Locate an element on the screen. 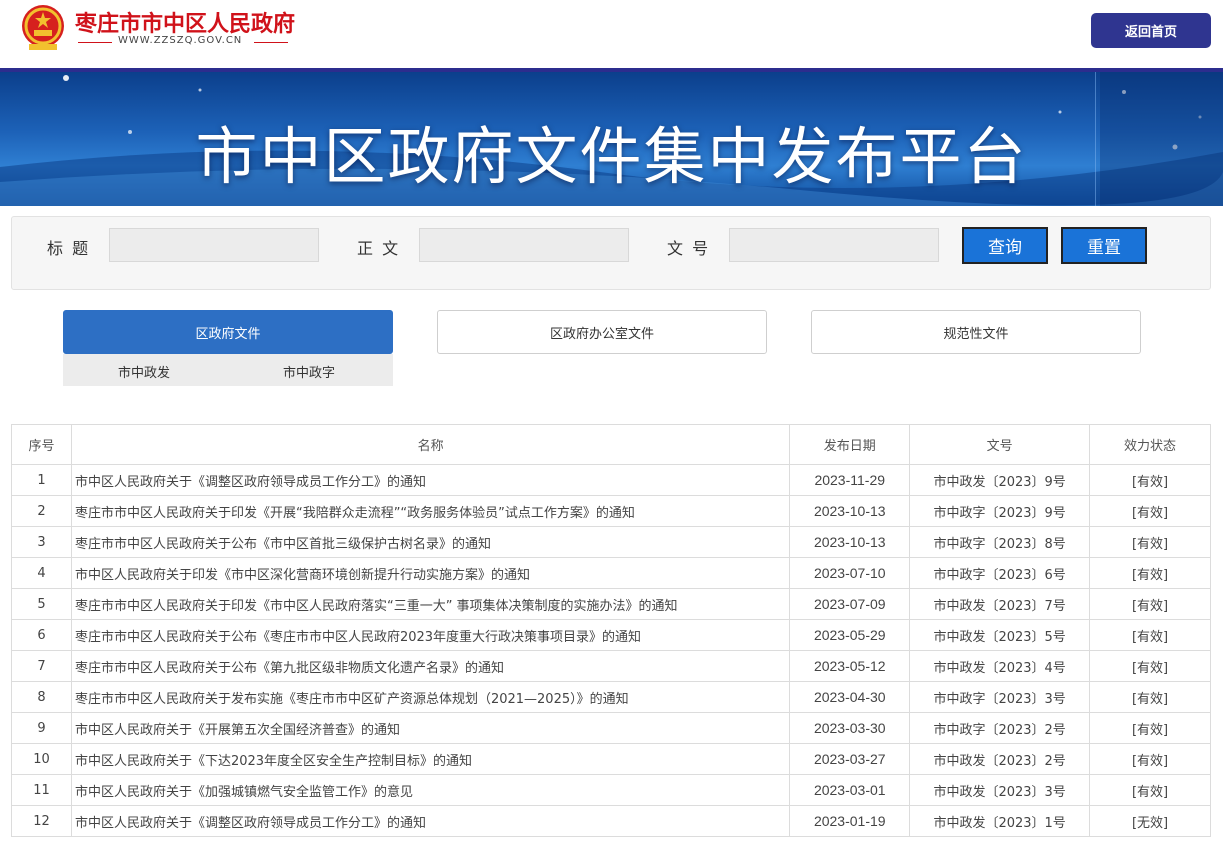  row-number: 9 is located at coordinates (41, 728).